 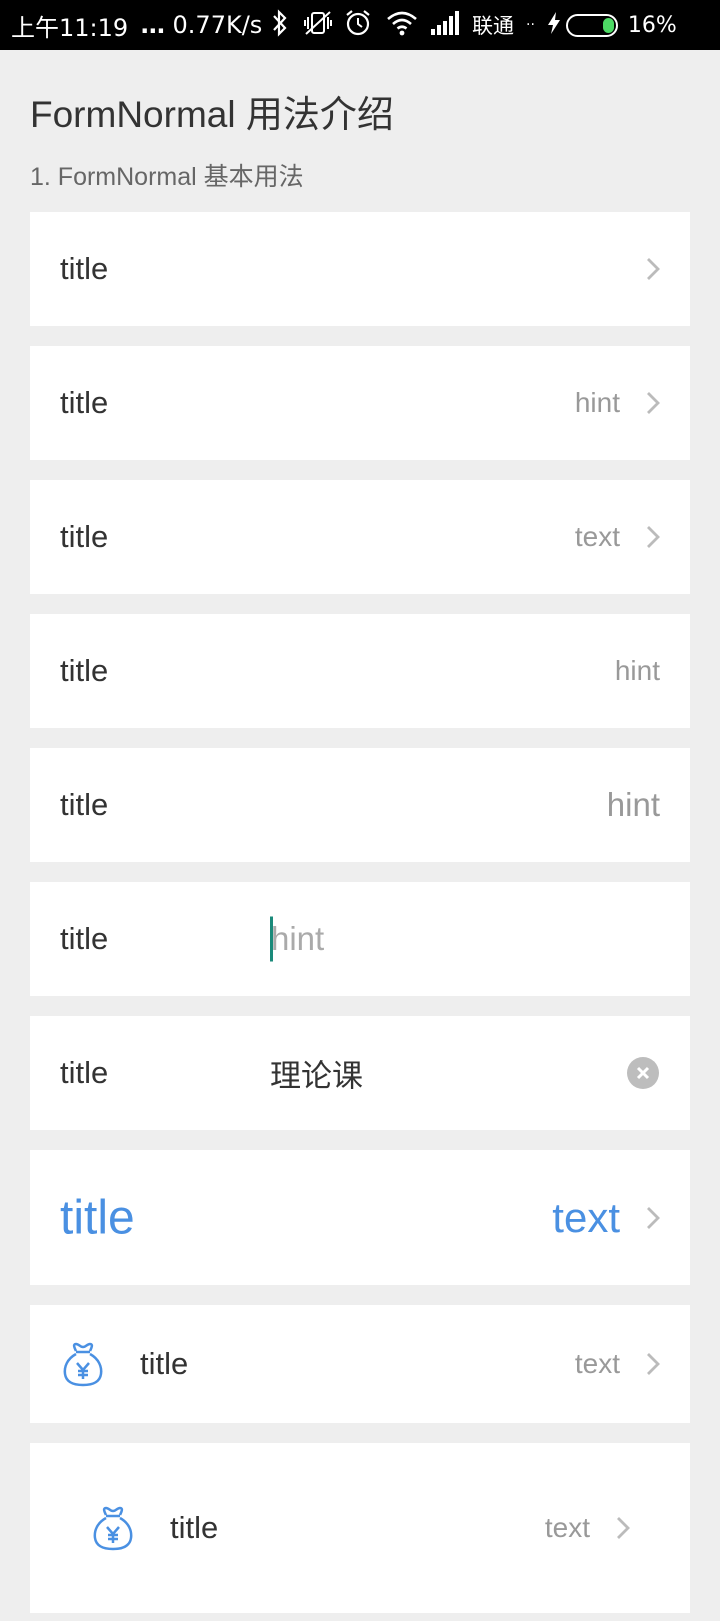 What do you see at coordinates (402, 25) in the screenshot?
I see `wifi-icon` at bounding box center [402, 25].